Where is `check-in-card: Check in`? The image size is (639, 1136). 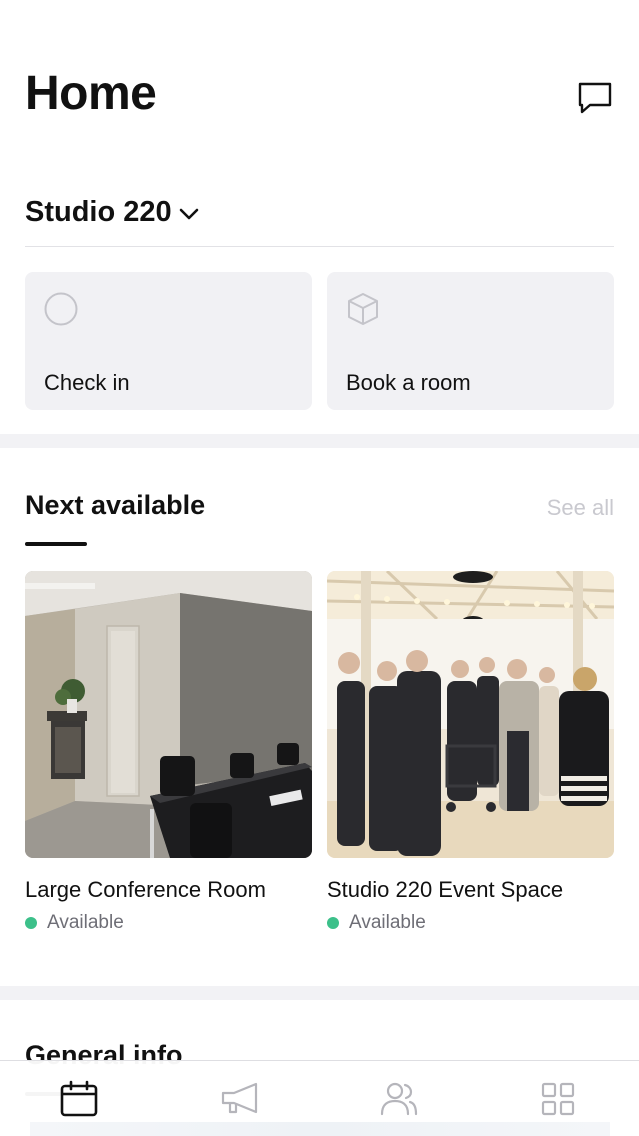 check-in-card: Check in is located at coordinates (168, 341).